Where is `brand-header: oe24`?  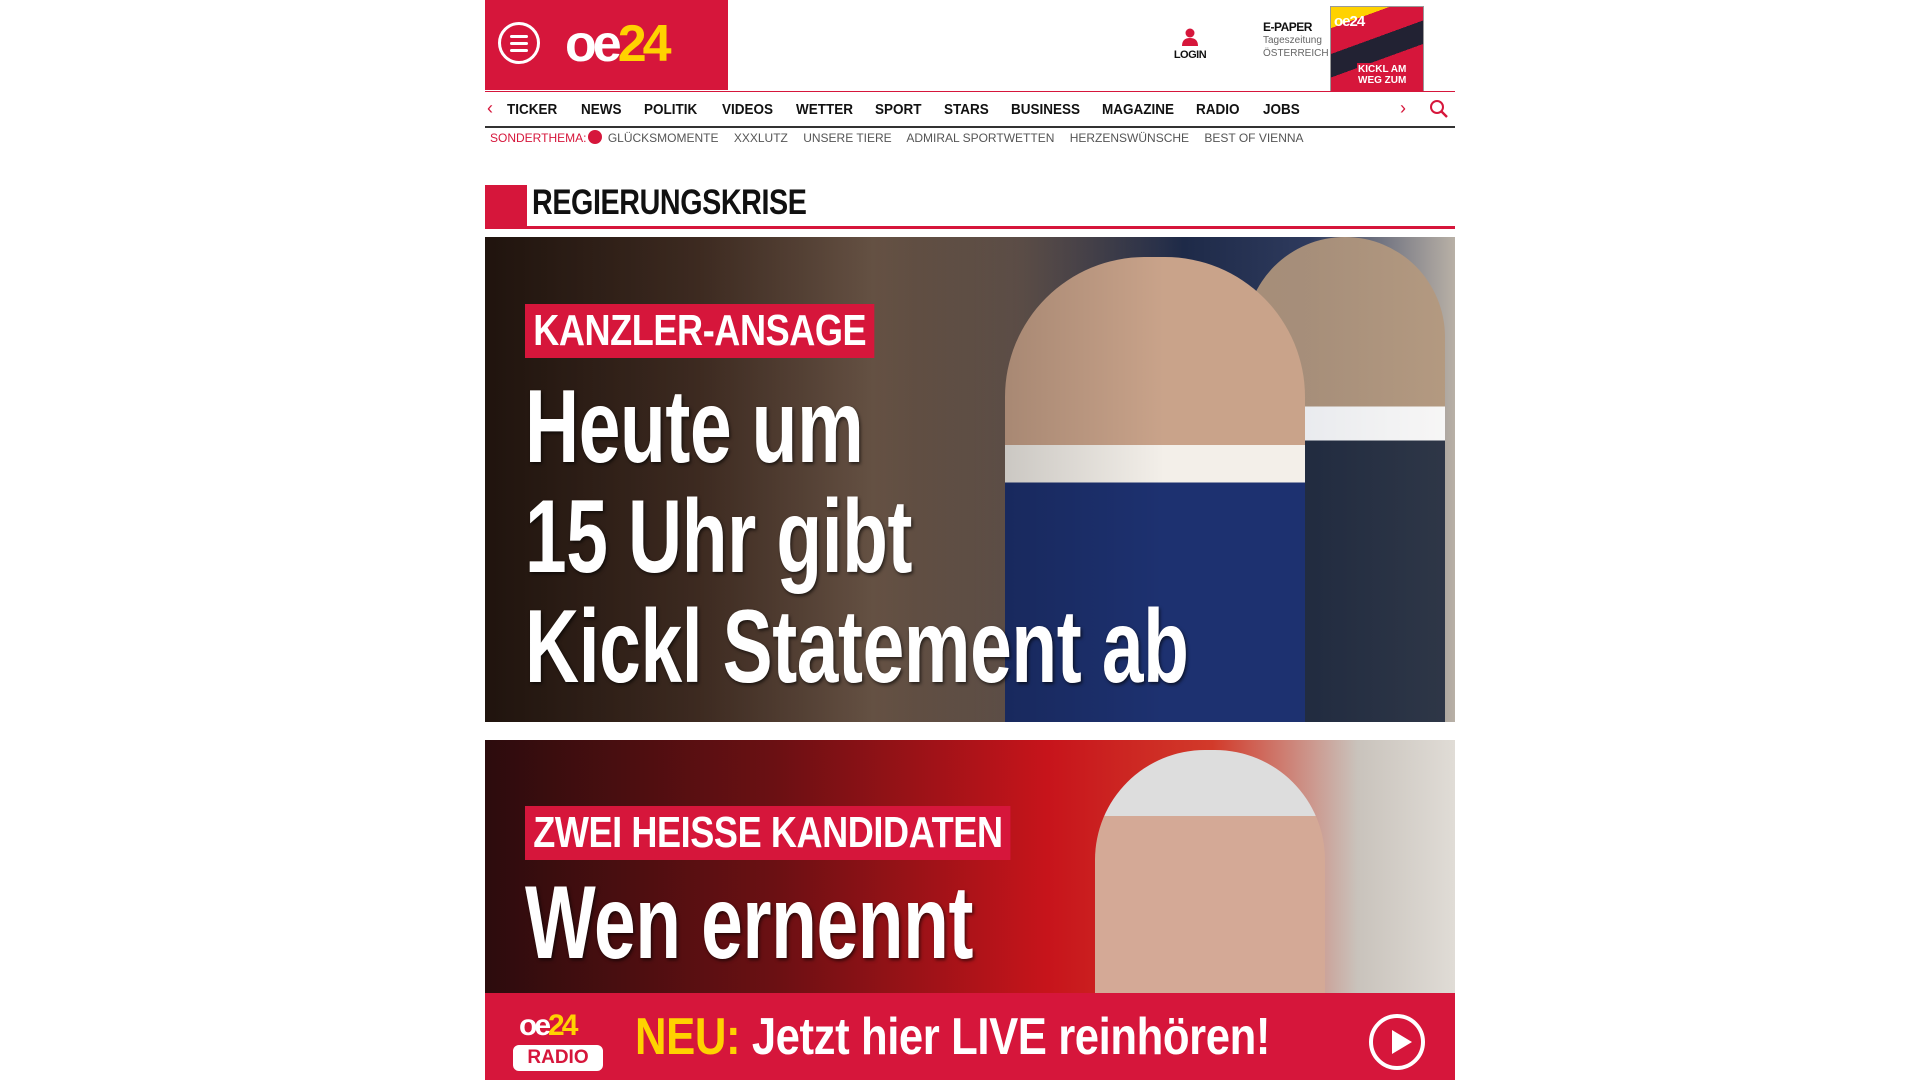
brand-header: oe24 is located at coordinates (606, 45).